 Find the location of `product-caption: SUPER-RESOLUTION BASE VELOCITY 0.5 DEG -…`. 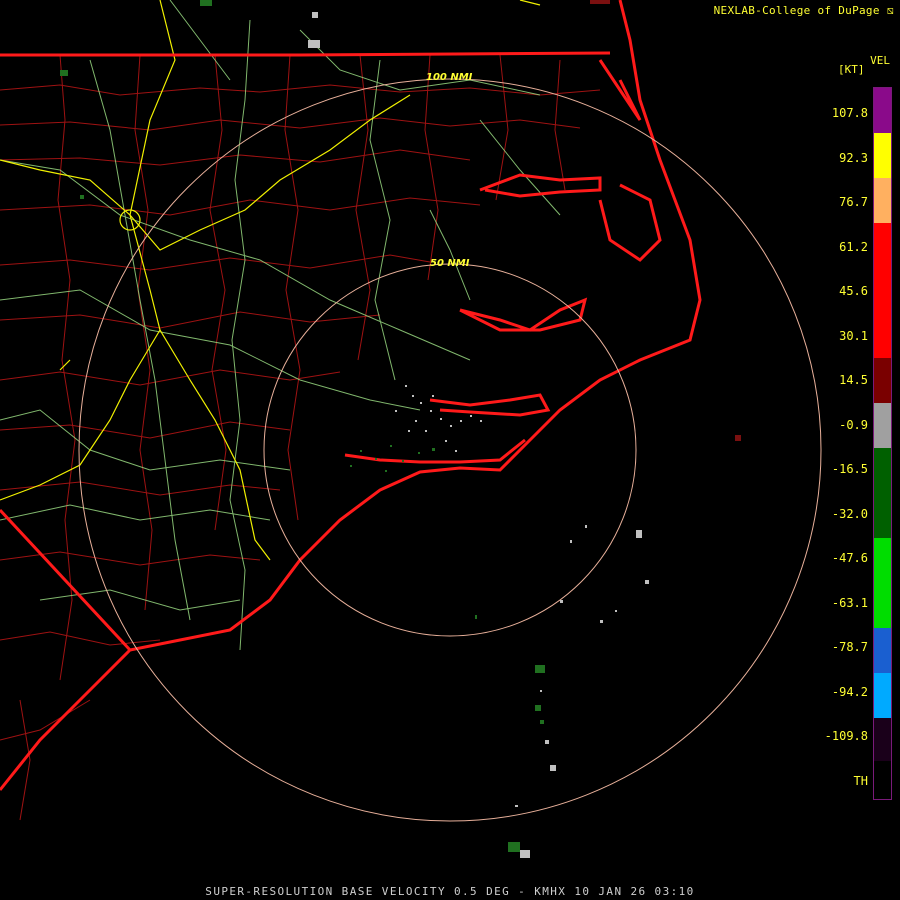

product-caption: SUPER-RESOLUTION BASE VELOCITY 0.5 DEG -… is located at coordinates (450, 891).